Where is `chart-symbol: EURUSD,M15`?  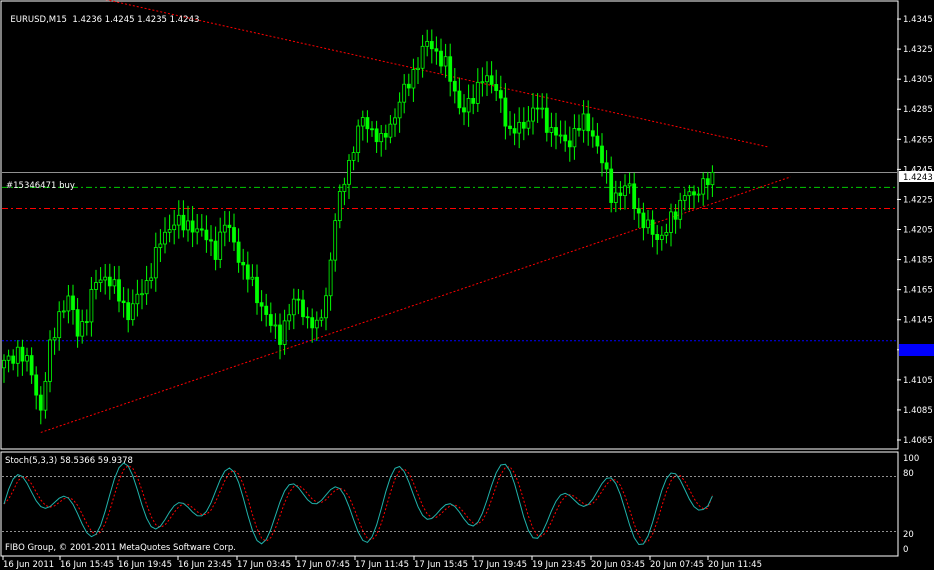
chart-symbol: EURUSD,M15 is located at coordinates (38, 20).